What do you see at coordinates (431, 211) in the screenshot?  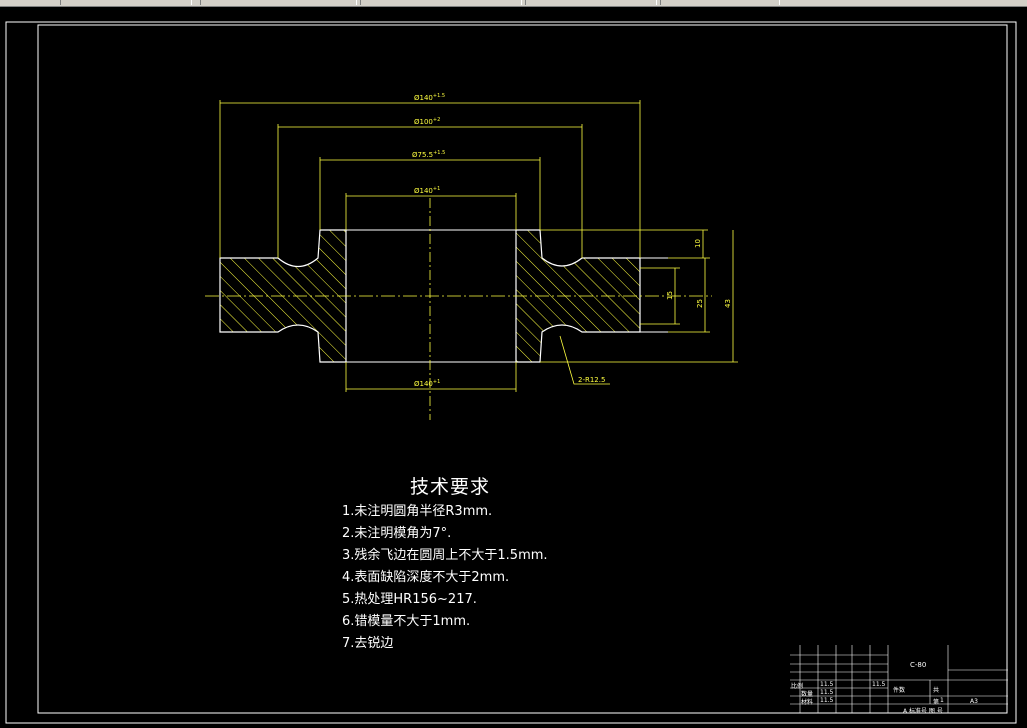 I see `dimension-d140-inner` at bounding box center [431, 211].